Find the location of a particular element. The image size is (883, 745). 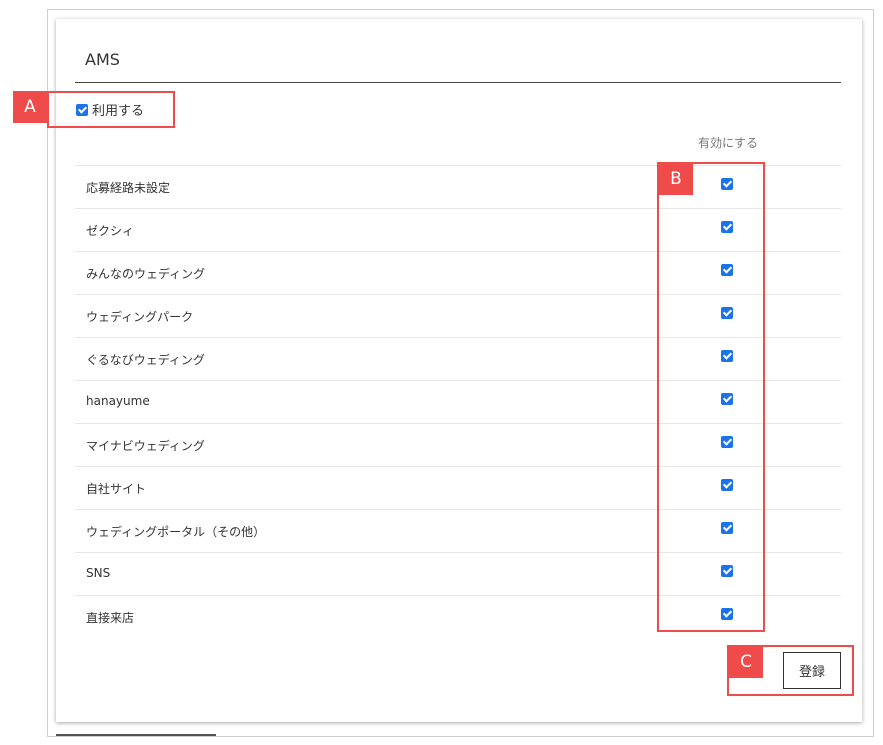

row-label: 自社サイト is located at coordinates (116, 489).